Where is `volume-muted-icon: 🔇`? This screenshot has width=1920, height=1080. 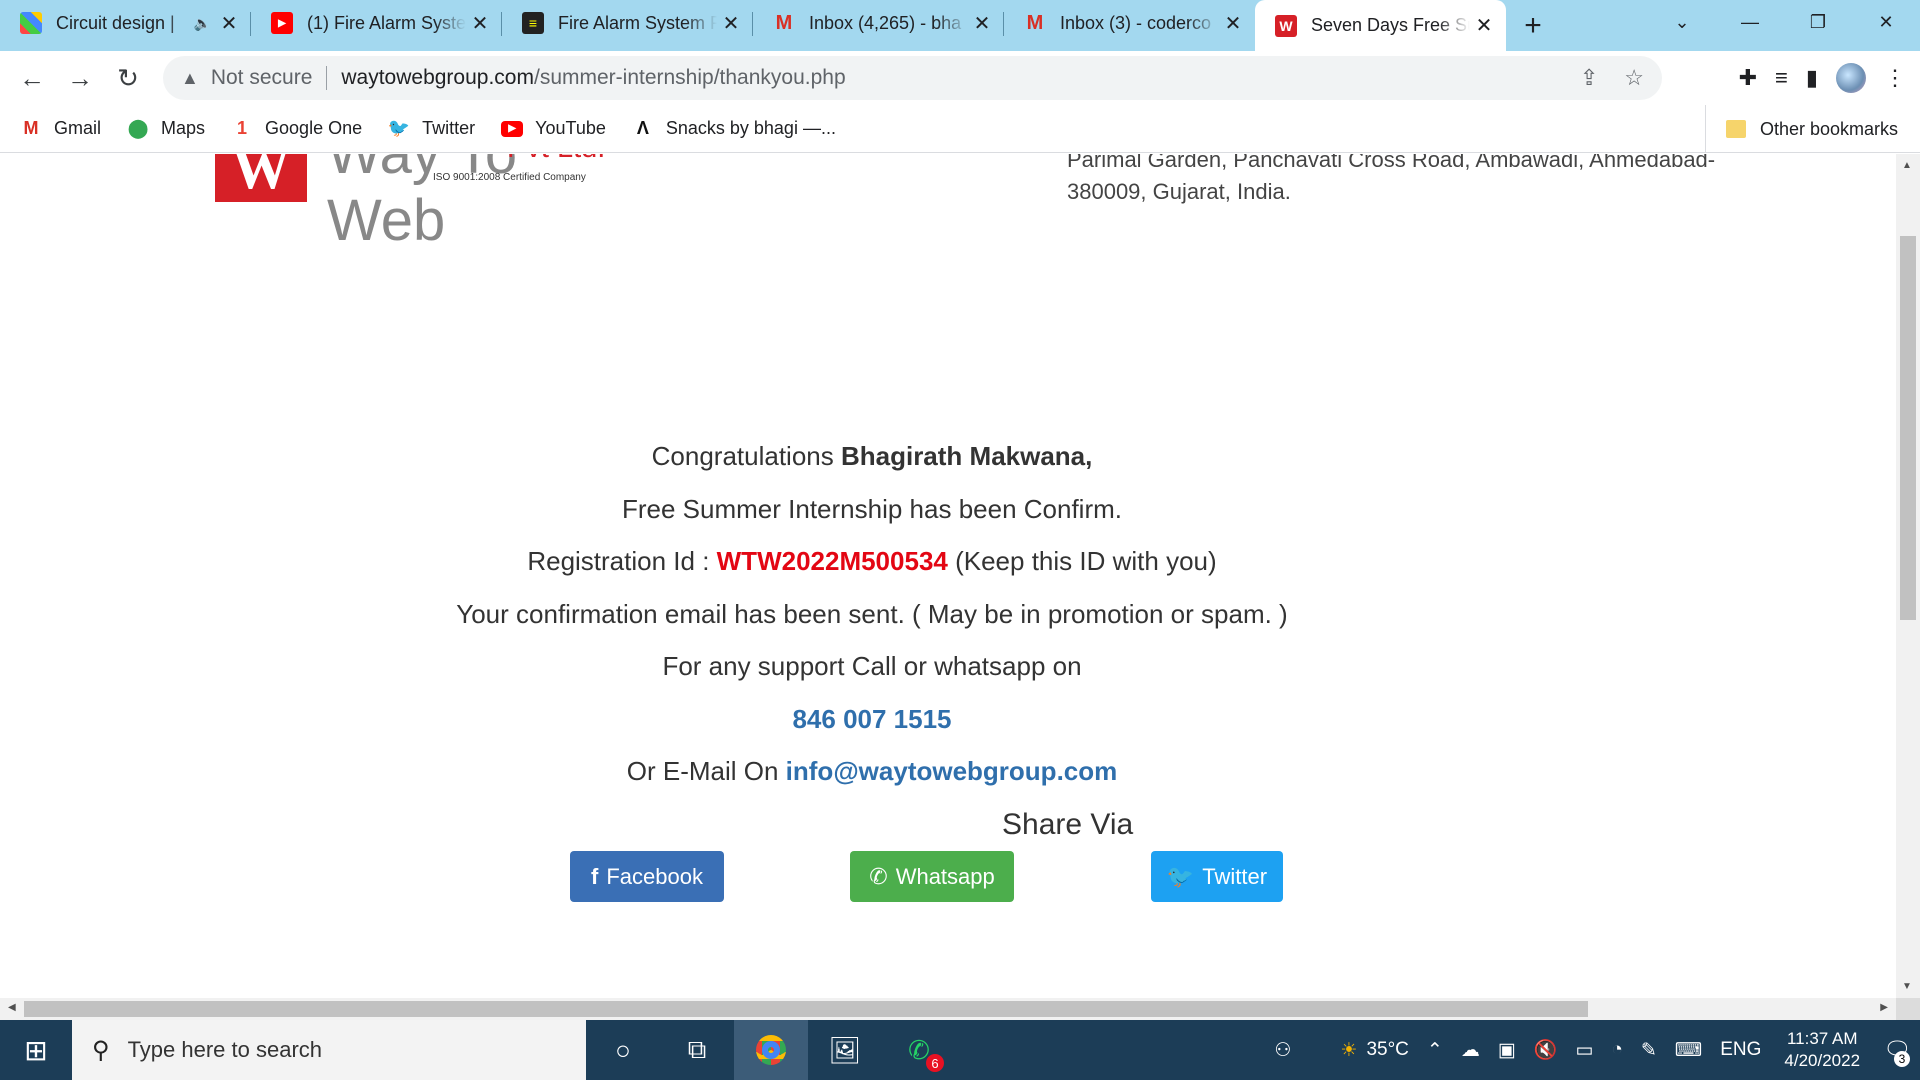
volume-muted-icon: 🔇 is located at coordinates (1546, 1050).